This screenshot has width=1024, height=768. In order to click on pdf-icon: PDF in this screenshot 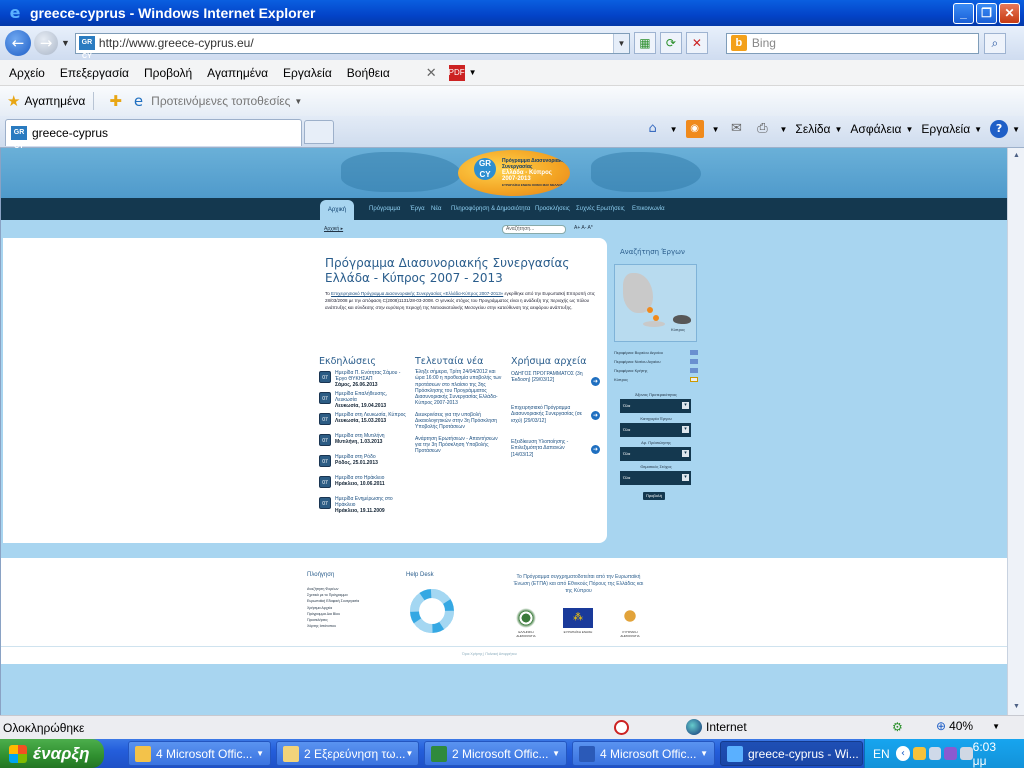, I will do `click(456, 72)`.